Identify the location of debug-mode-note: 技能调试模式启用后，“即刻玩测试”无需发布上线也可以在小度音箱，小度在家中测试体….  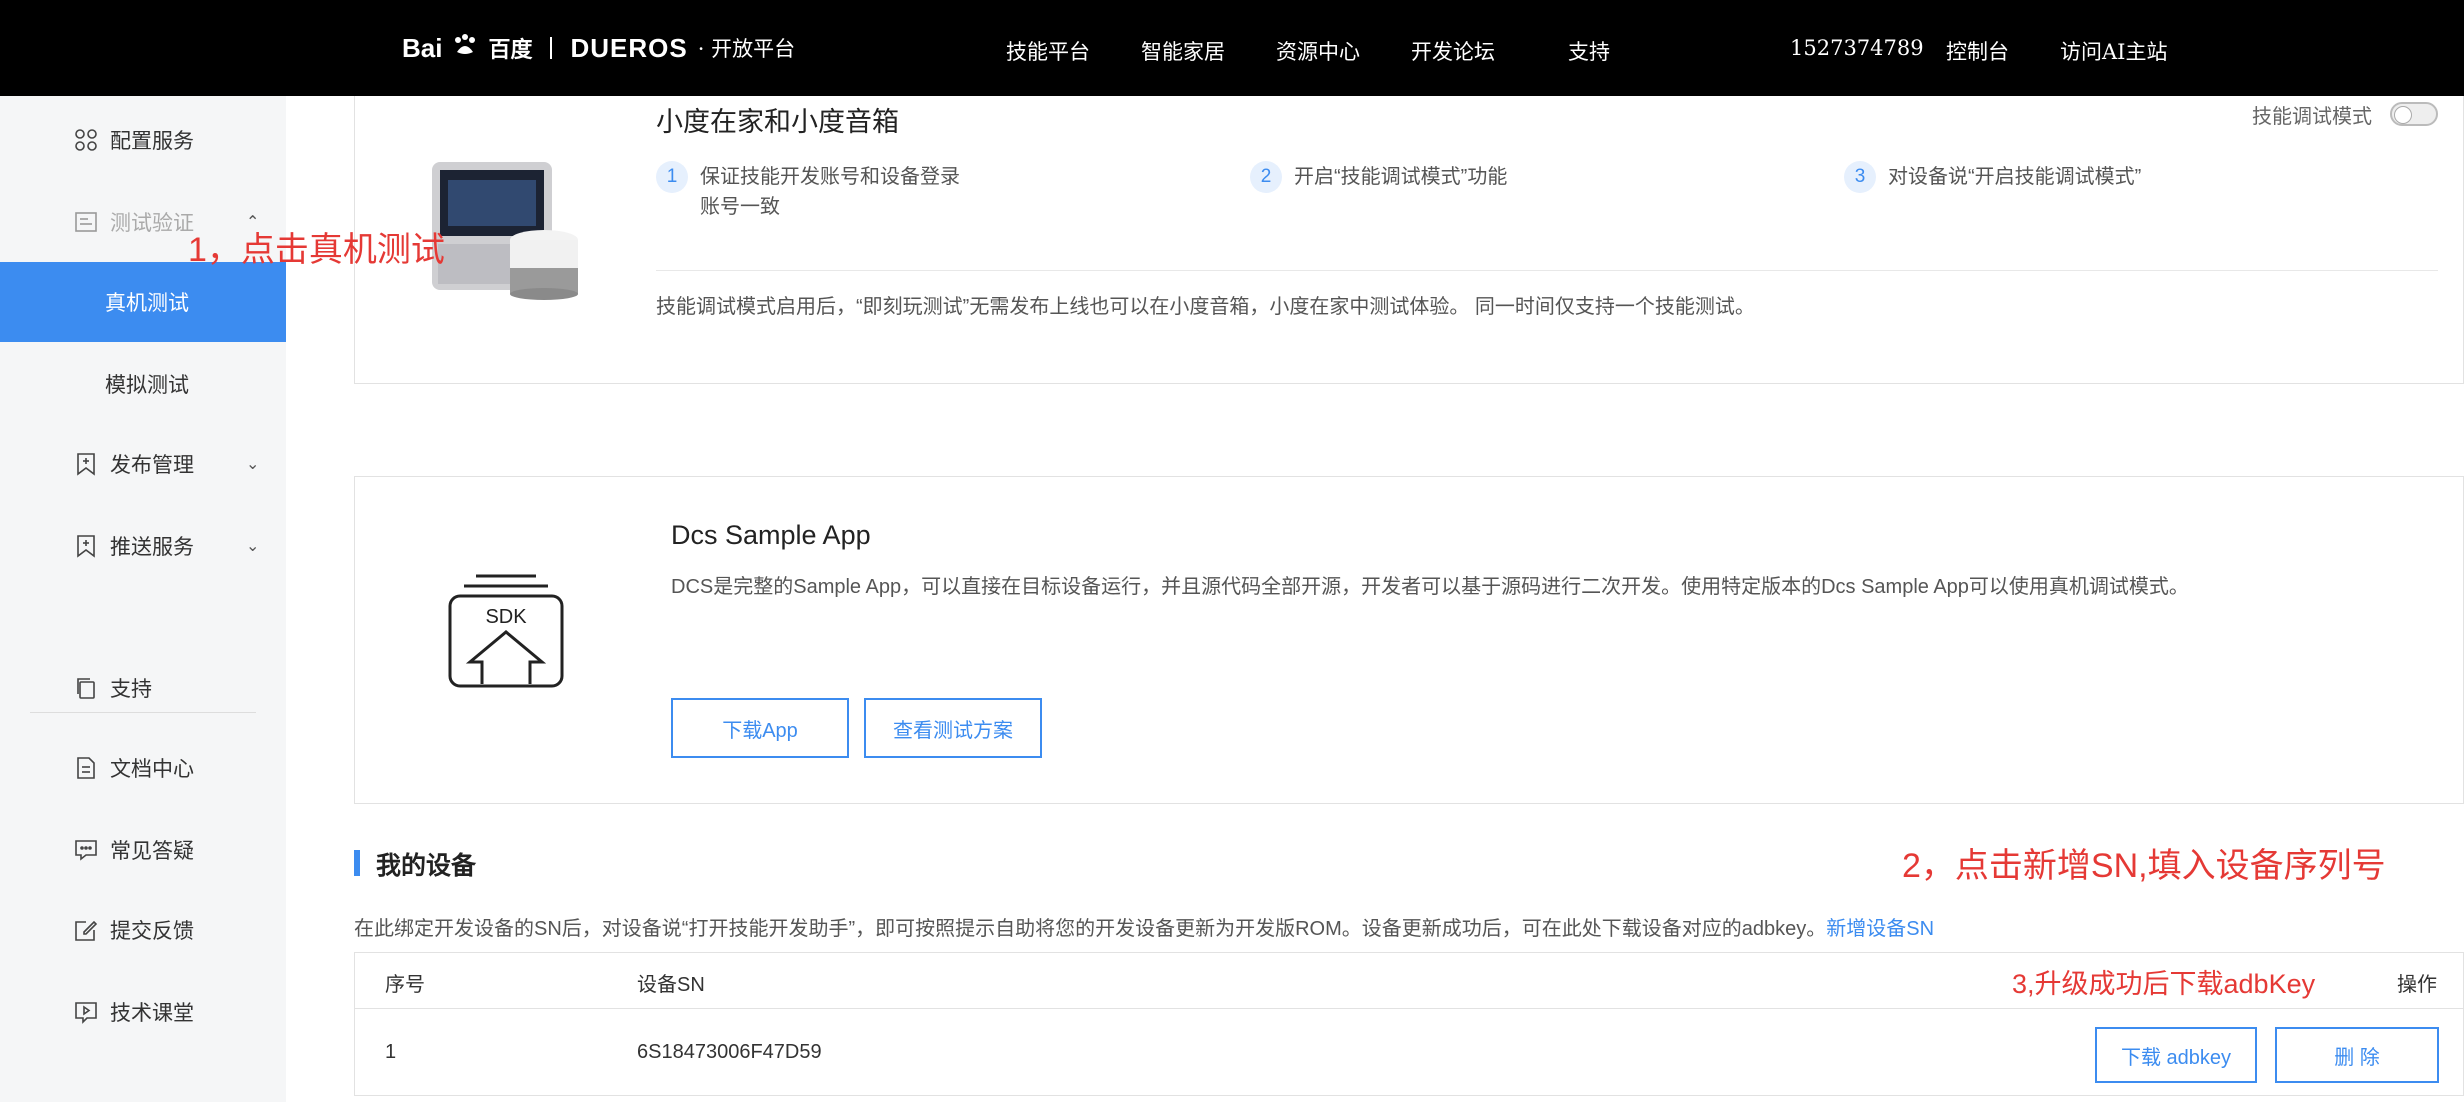
(1205, 307).